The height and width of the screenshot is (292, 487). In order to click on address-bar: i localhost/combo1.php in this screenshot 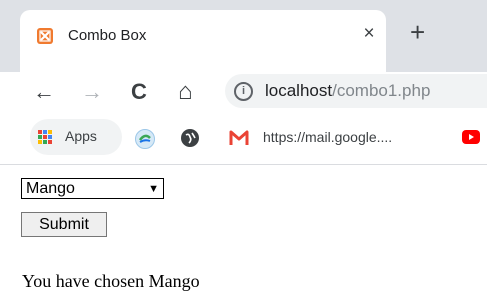, I will do `click(356, 91)`.